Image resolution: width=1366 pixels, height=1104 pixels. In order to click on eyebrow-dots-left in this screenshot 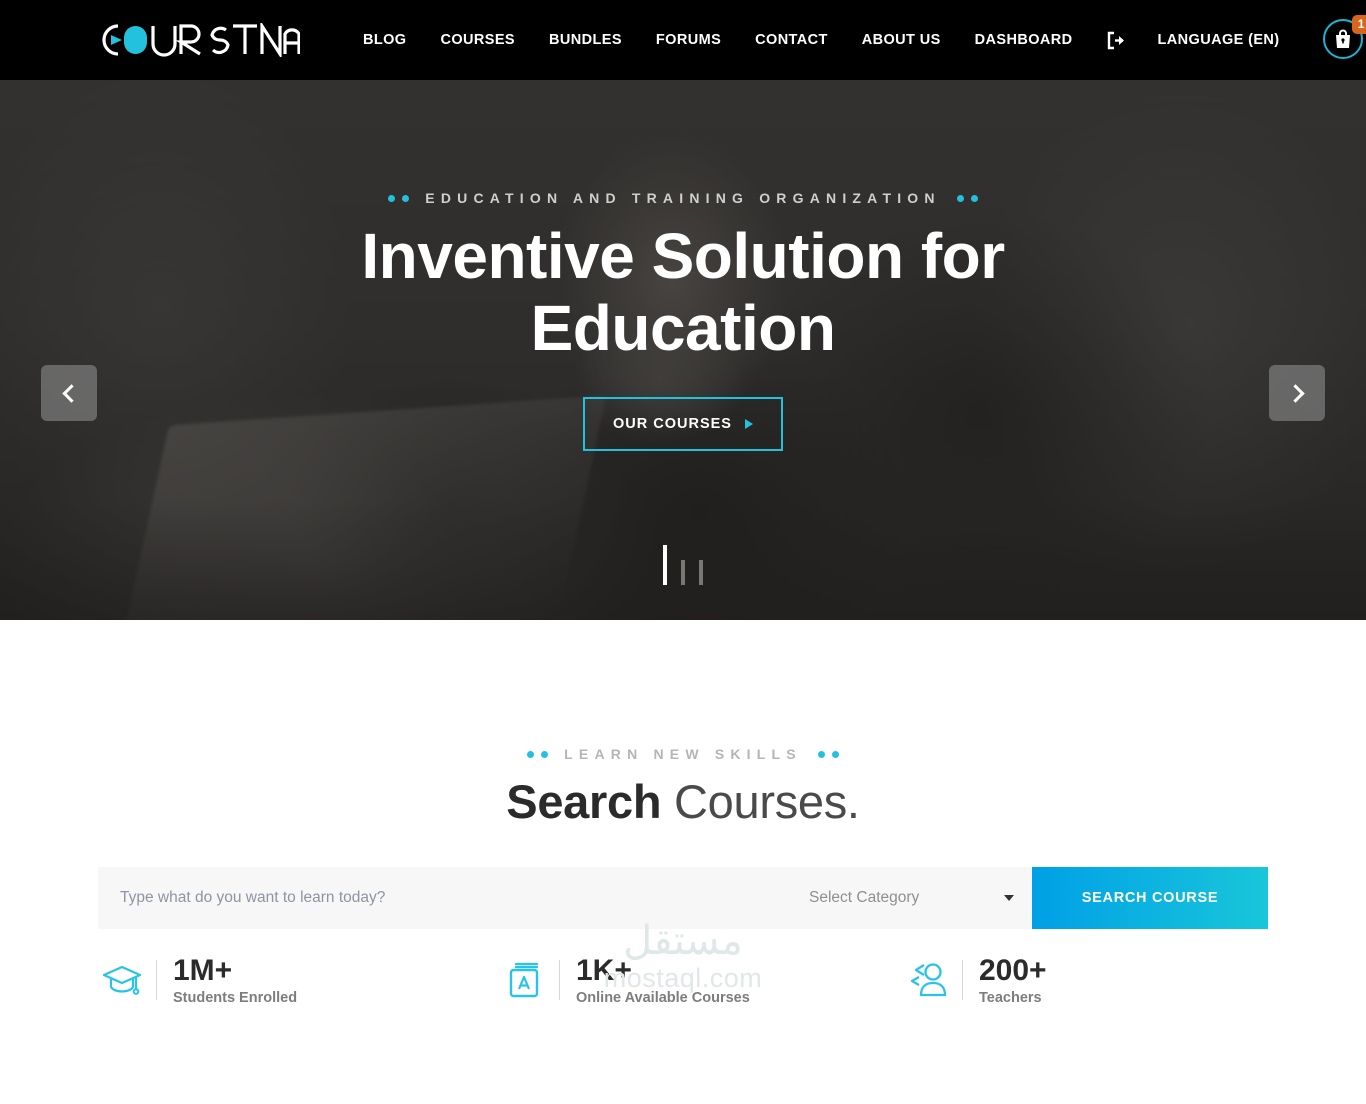, I will do `click(399, 198)`.